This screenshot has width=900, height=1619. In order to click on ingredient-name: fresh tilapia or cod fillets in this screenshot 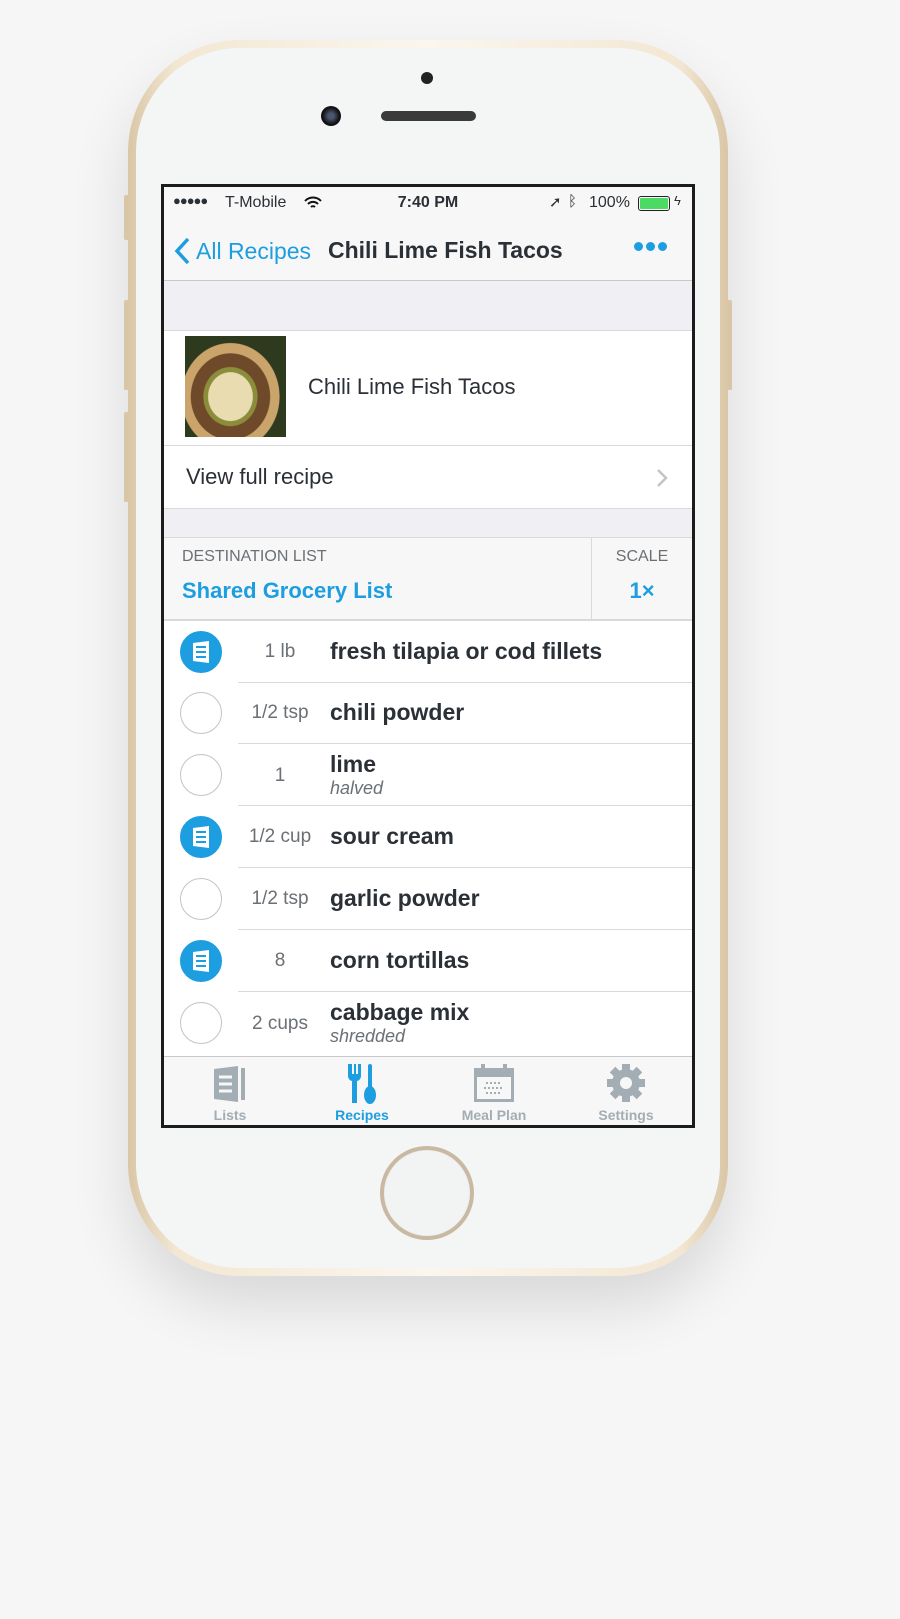, I will do `click(466, 651)`.